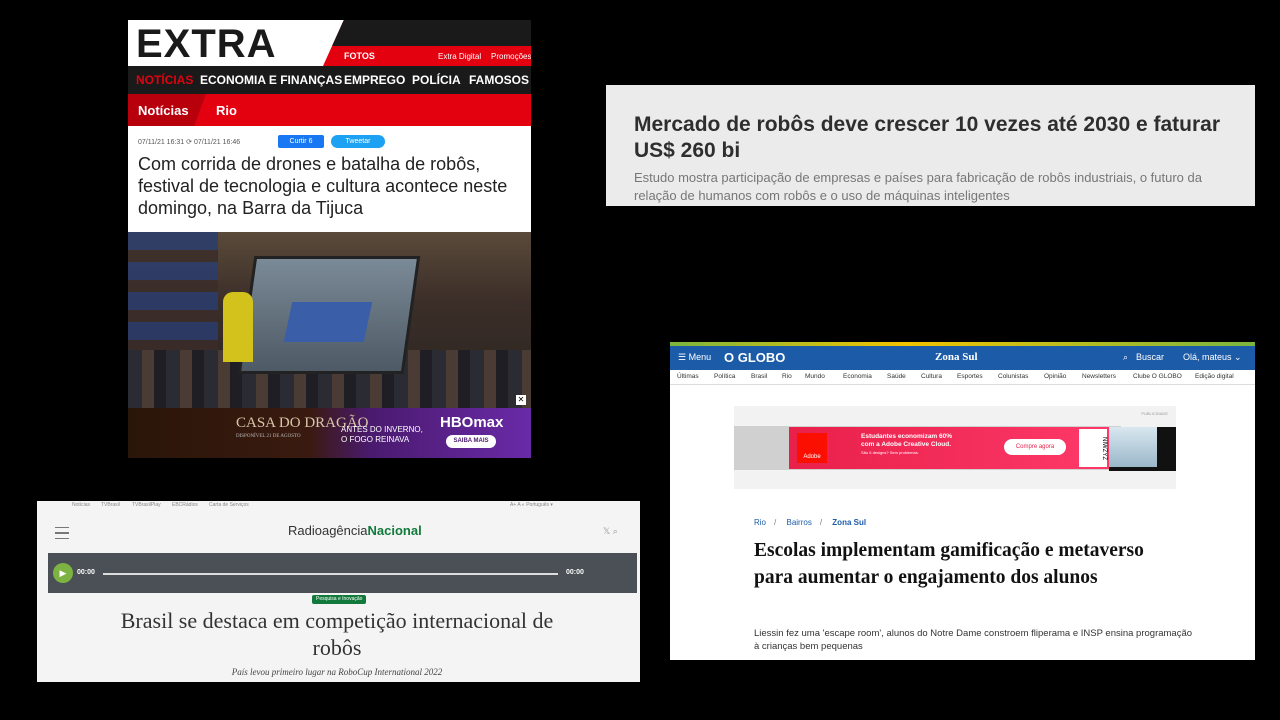  What do you see at coordinates (1212, 357) in the screenshot?
I see `user-menu: Olá, mateus ⌄` at bounding box center [1212, 357].